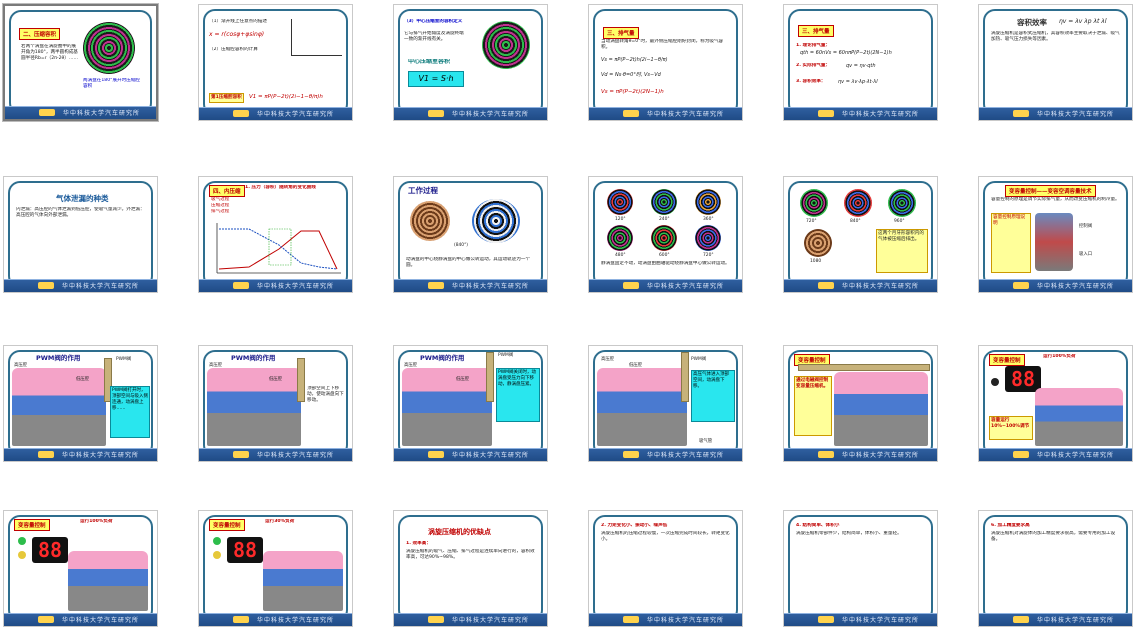 The height and width of the screenshot is (635, 1139). Describe the element at coordinates (80, 212) in the screenshot. I see `slide-body: 内泄漏：高压腔的气体泄漏到低压腔，使吸气量减少。外泄漏：高压腔的气体向外部泄漏。` at that location.